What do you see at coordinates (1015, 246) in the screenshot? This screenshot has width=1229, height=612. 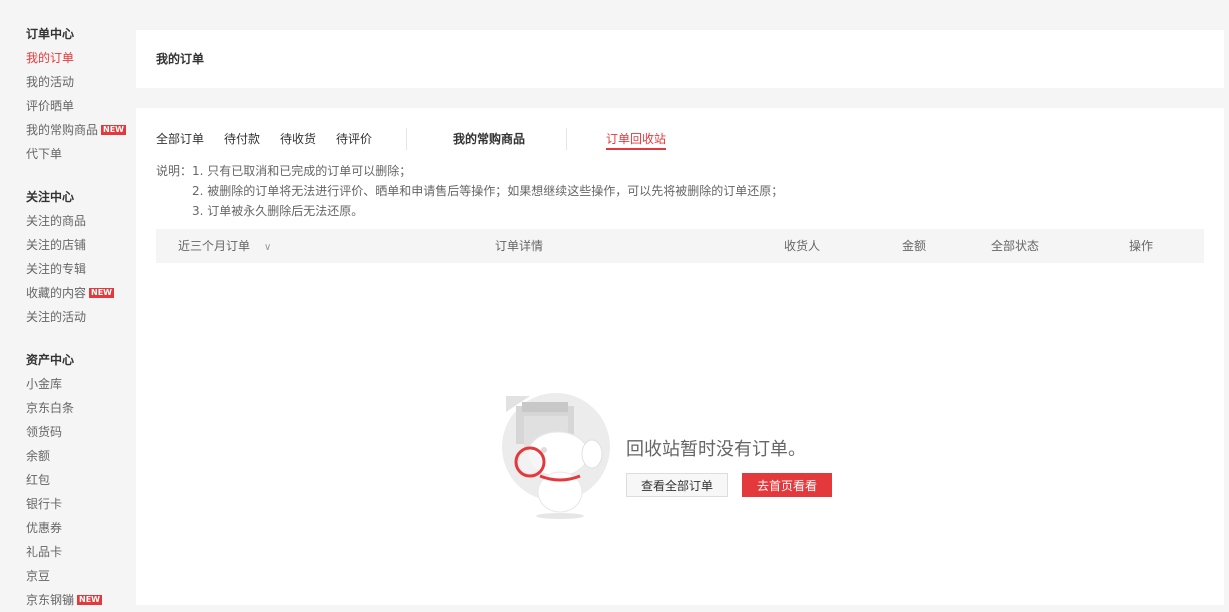 I see `status-filter: 全部状态` at bounding box center [1015, 246].